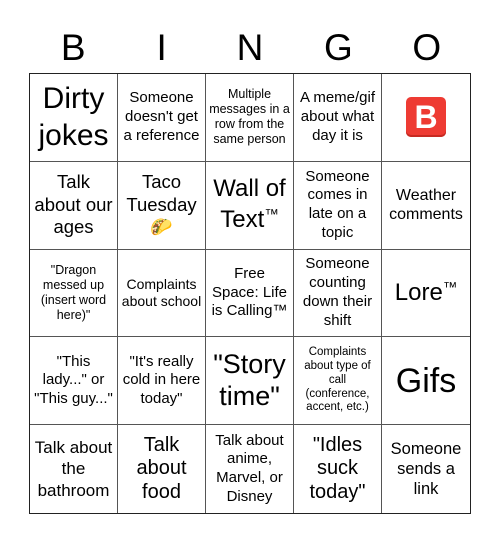  I want to click on cell-text: Someone sends a link, so click(426, 469).